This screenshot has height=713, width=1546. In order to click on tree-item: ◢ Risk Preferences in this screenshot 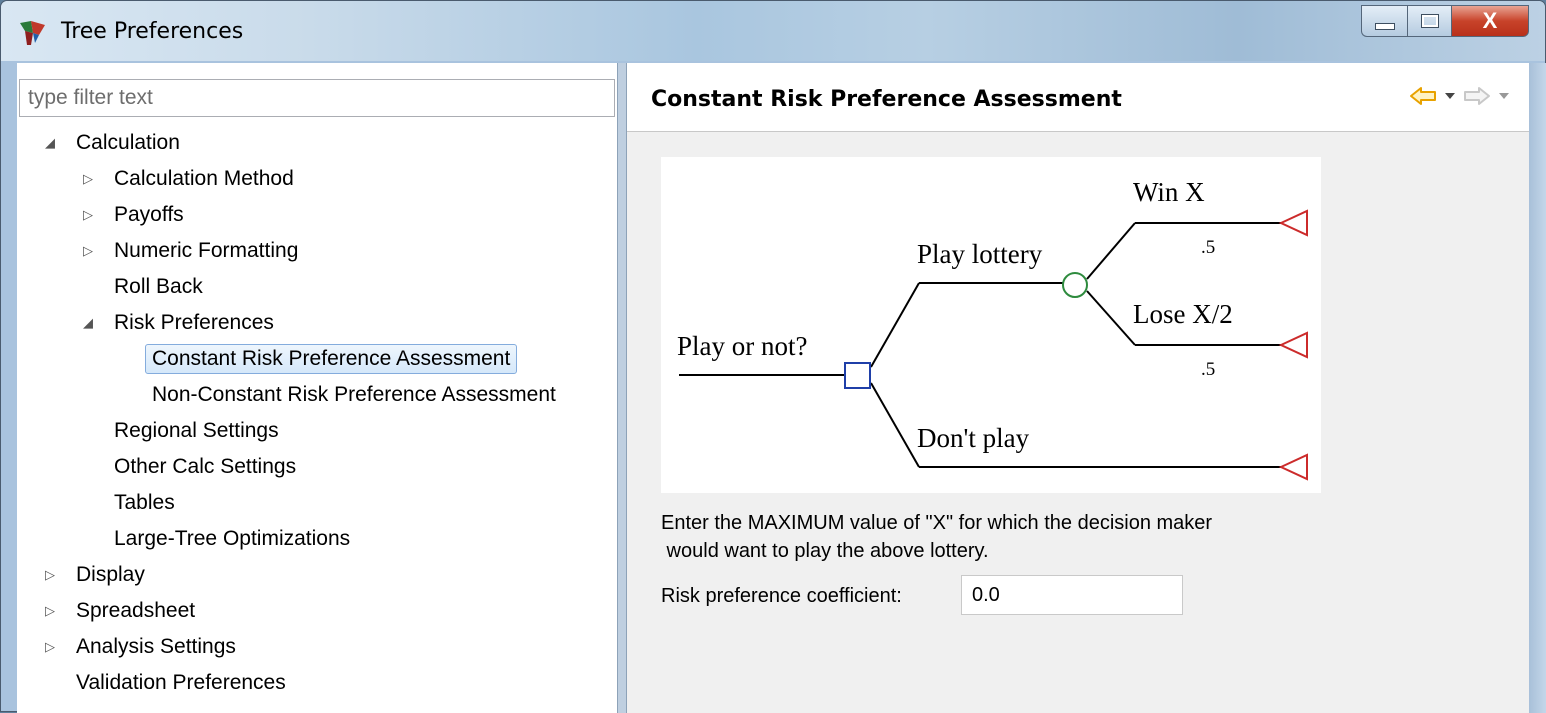, I will do `click(179, 323)`.